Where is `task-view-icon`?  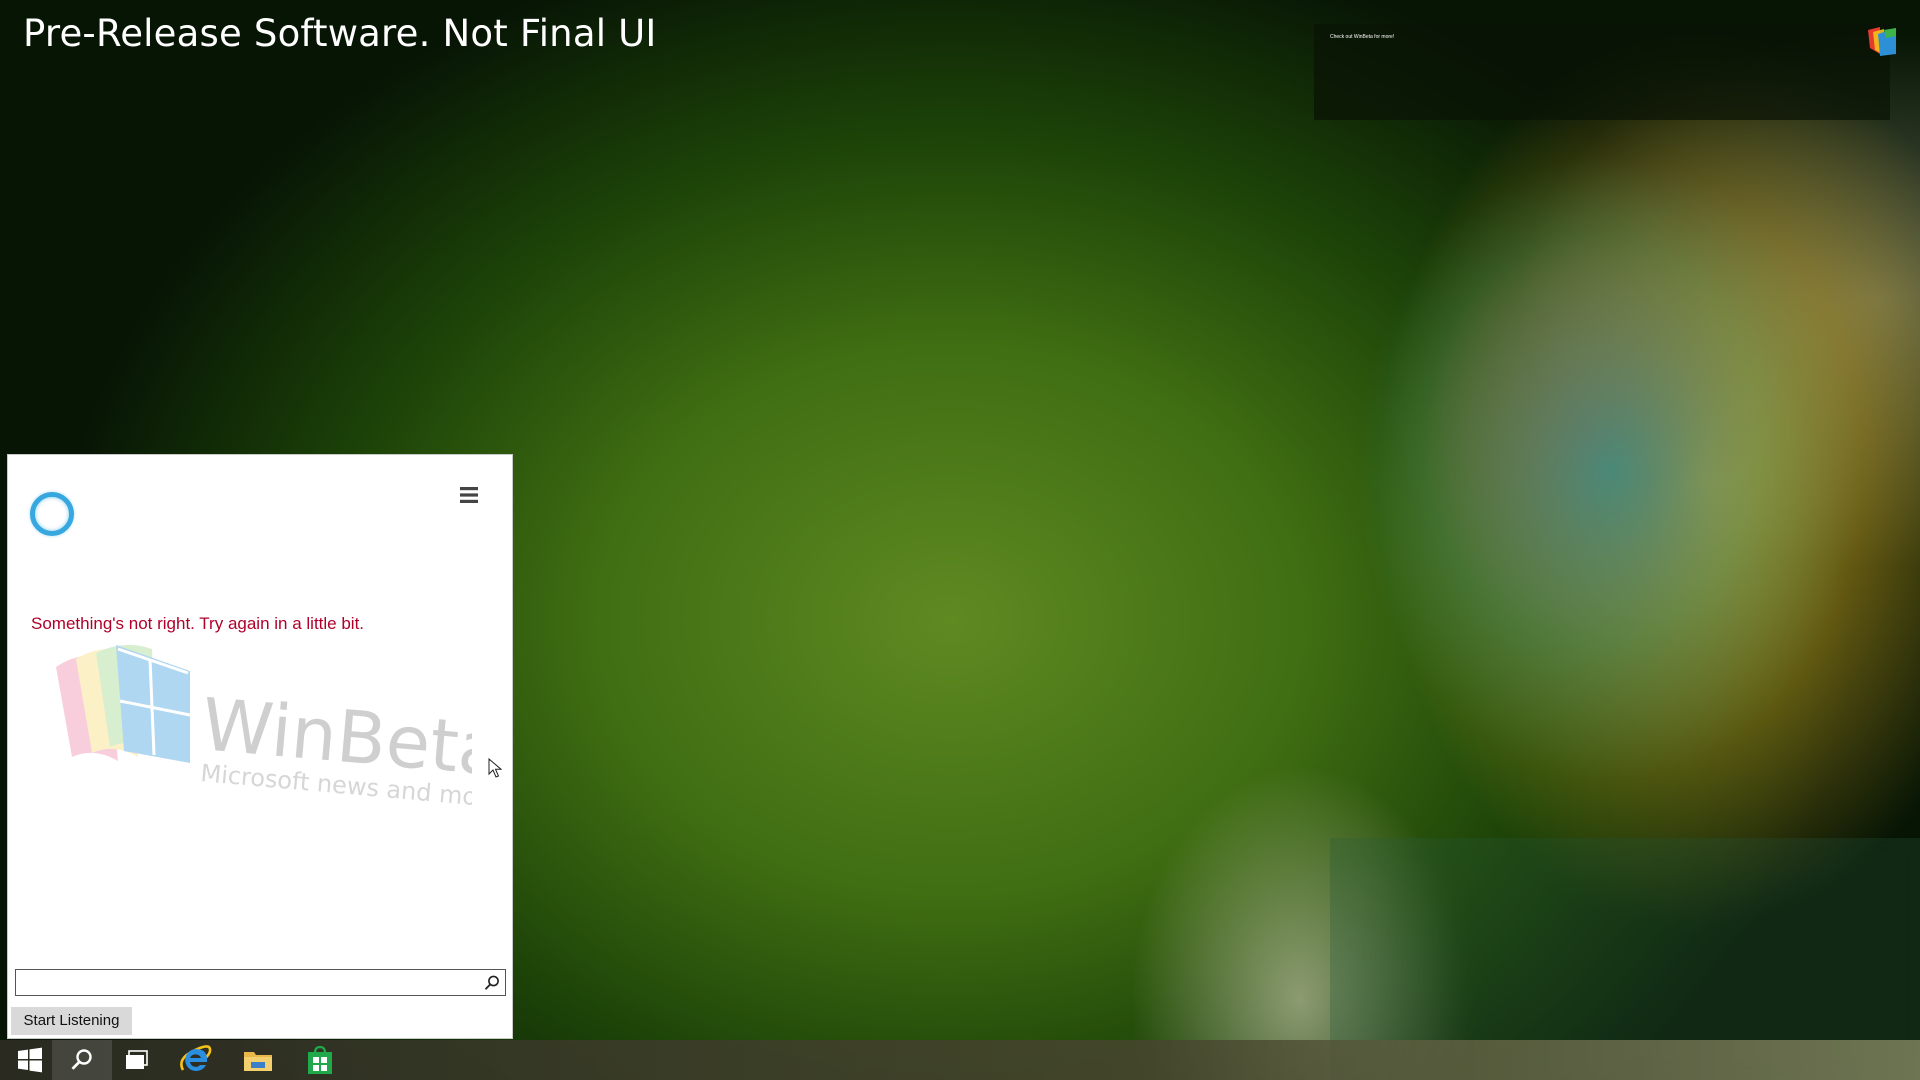
task-view-icon is located at coordinates (137, 1059).